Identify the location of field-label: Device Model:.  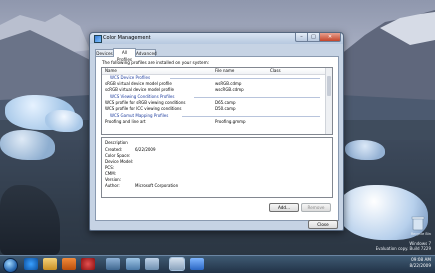
(119, 161).